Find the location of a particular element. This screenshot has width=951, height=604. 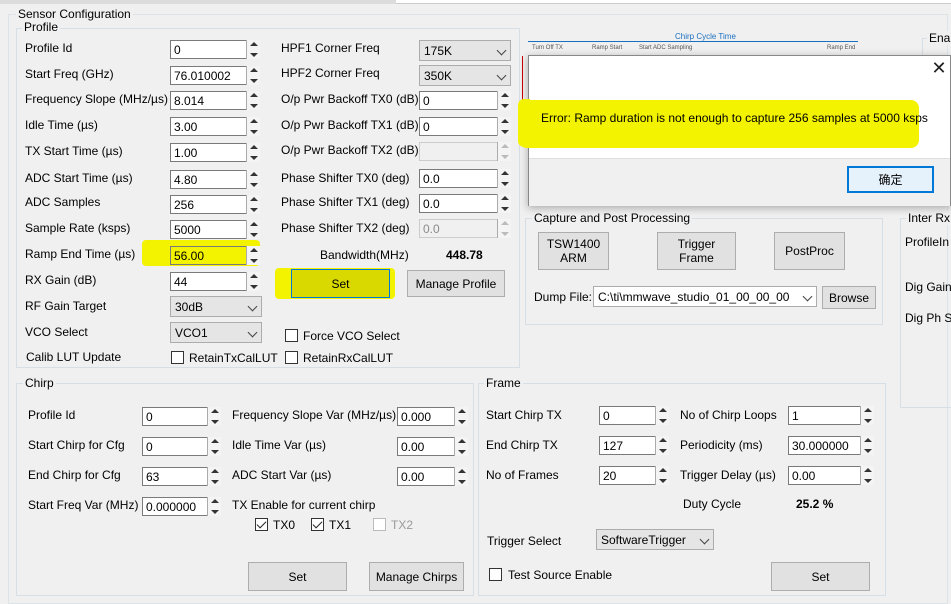

profile-legend: Profile is located at coordinates (41, 27).